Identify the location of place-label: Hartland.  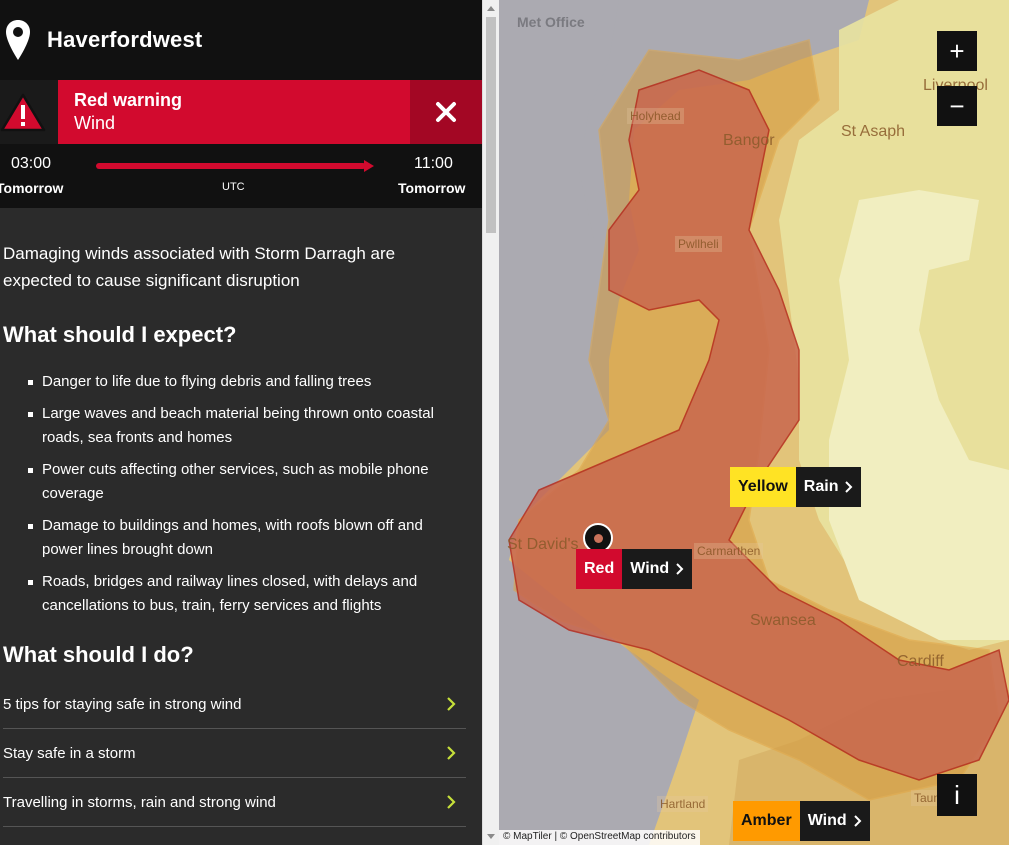
(683, 804).